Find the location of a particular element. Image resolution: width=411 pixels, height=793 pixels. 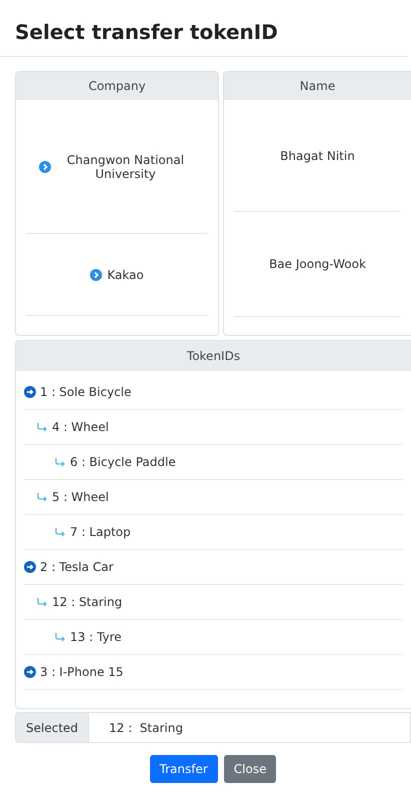

transfer-button: Transfer is located at coordinates (184, 769).